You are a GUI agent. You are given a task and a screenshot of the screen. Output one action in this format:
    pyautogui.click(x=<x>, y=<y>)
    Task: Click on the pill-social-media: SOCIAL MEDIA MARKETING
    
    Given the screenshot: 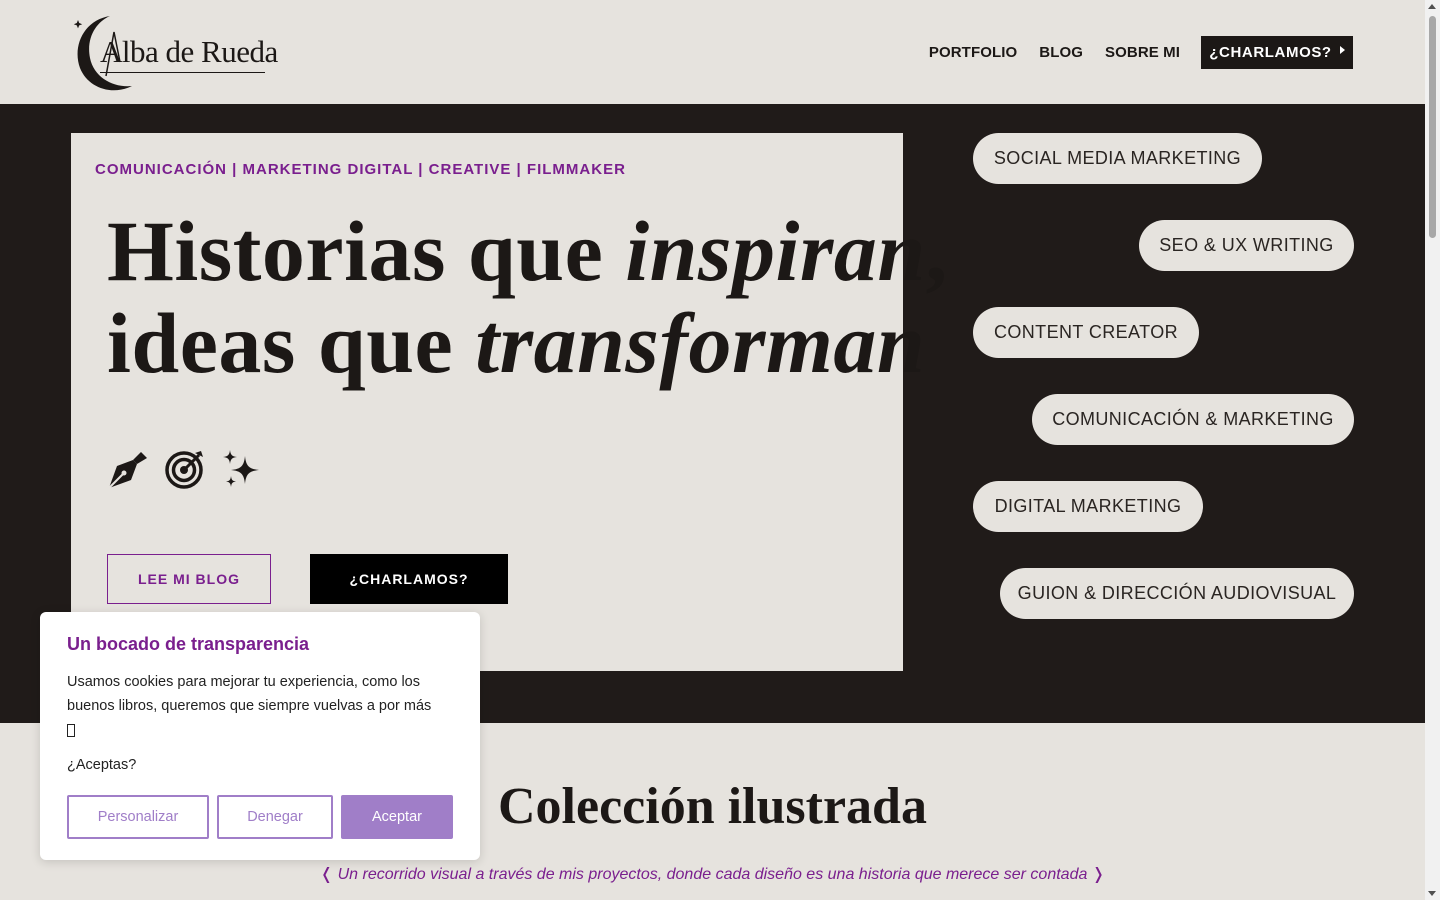 What is the action you would take?
    pyautogui.click(x=1117, y=158)
    